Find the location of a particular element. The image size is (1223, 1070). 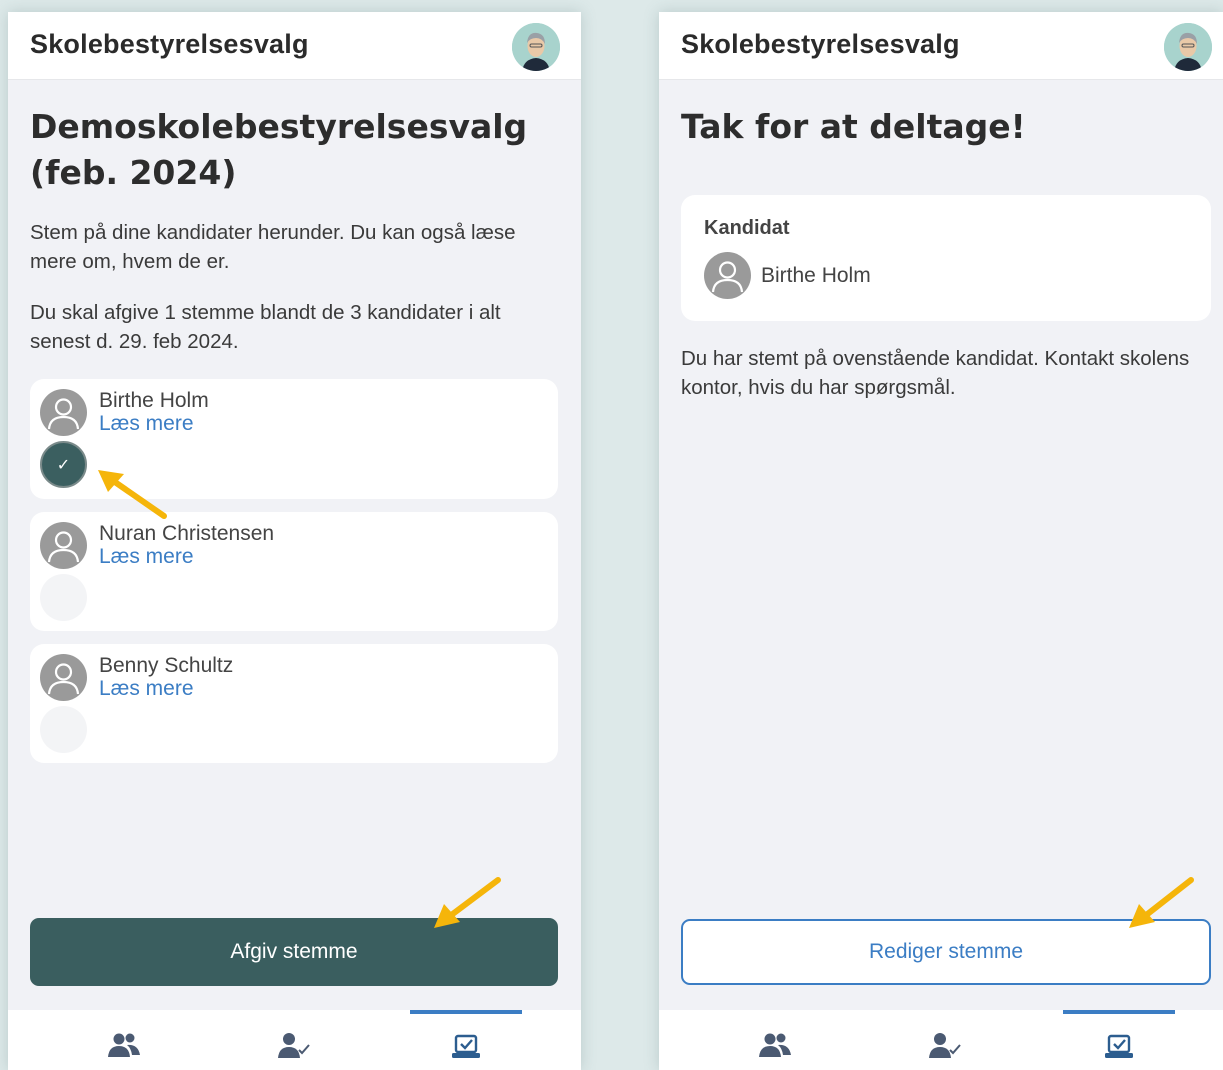

voted-candidate-card: Kandidat Birthe Holm is located at coordinates (946, 258).